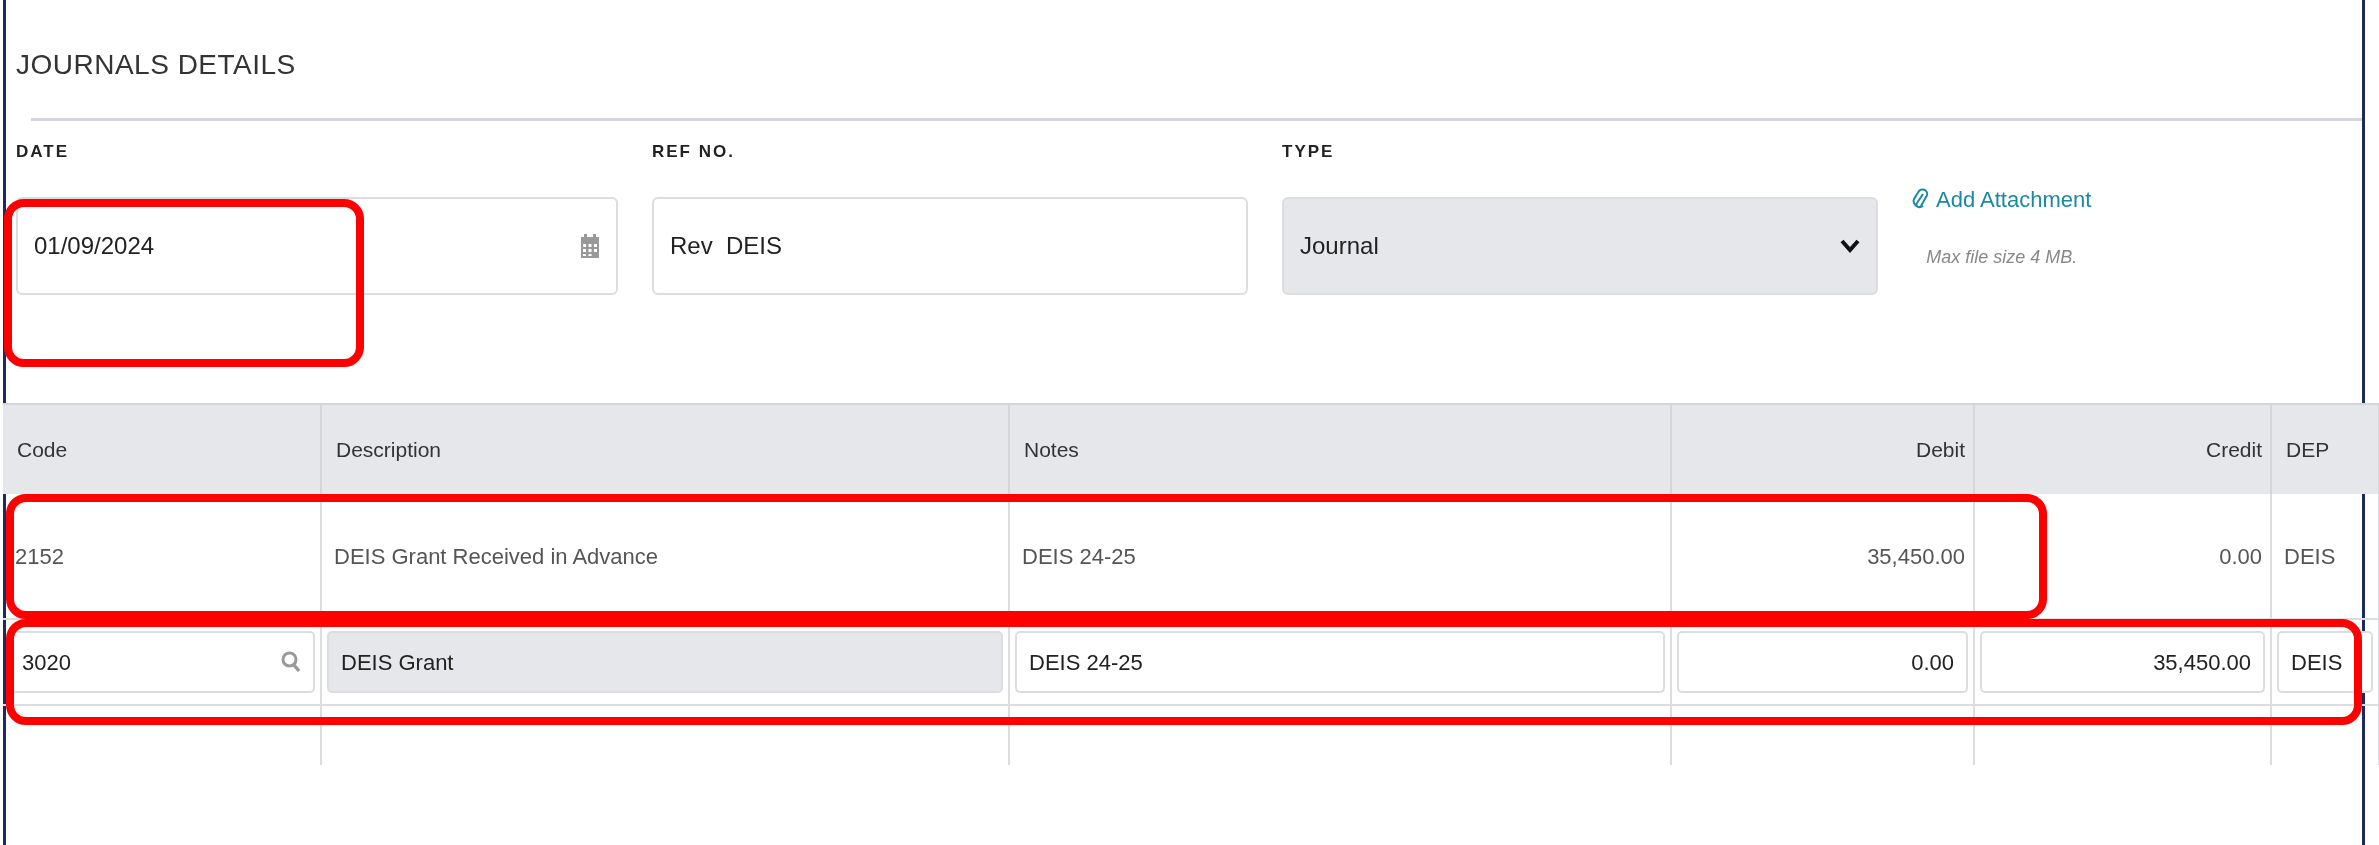  I want to click on cell-input: 0.00, so click(1822, 662).